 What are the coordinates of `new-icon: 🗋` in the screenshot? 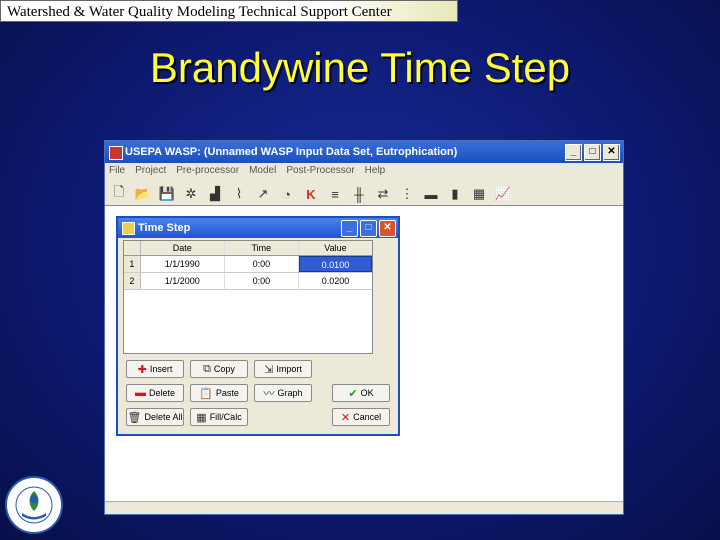 It's located at (119, 194).